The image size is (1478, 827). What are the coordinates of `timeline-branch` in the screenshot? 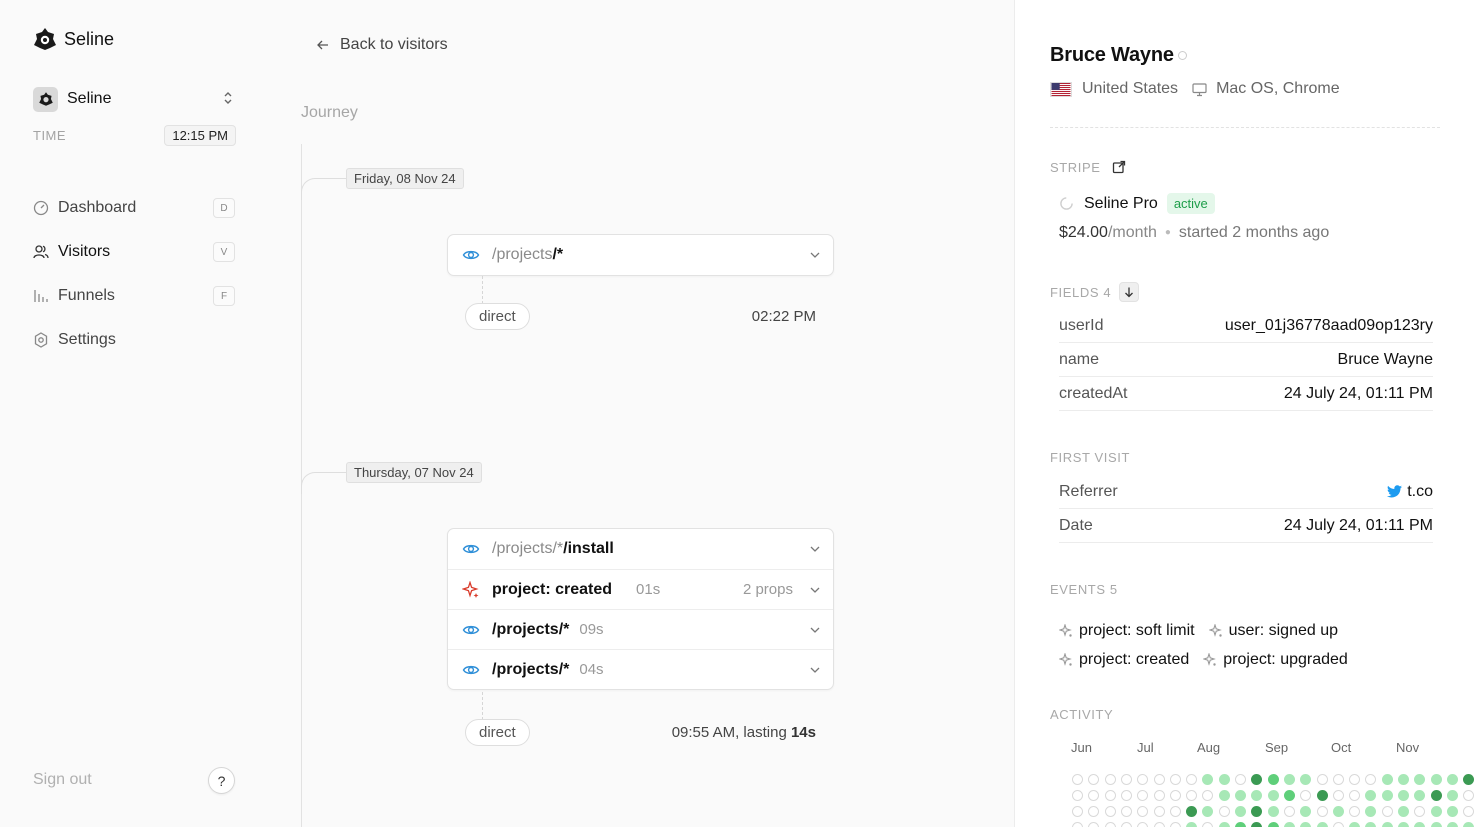 It's located at (323, 189).